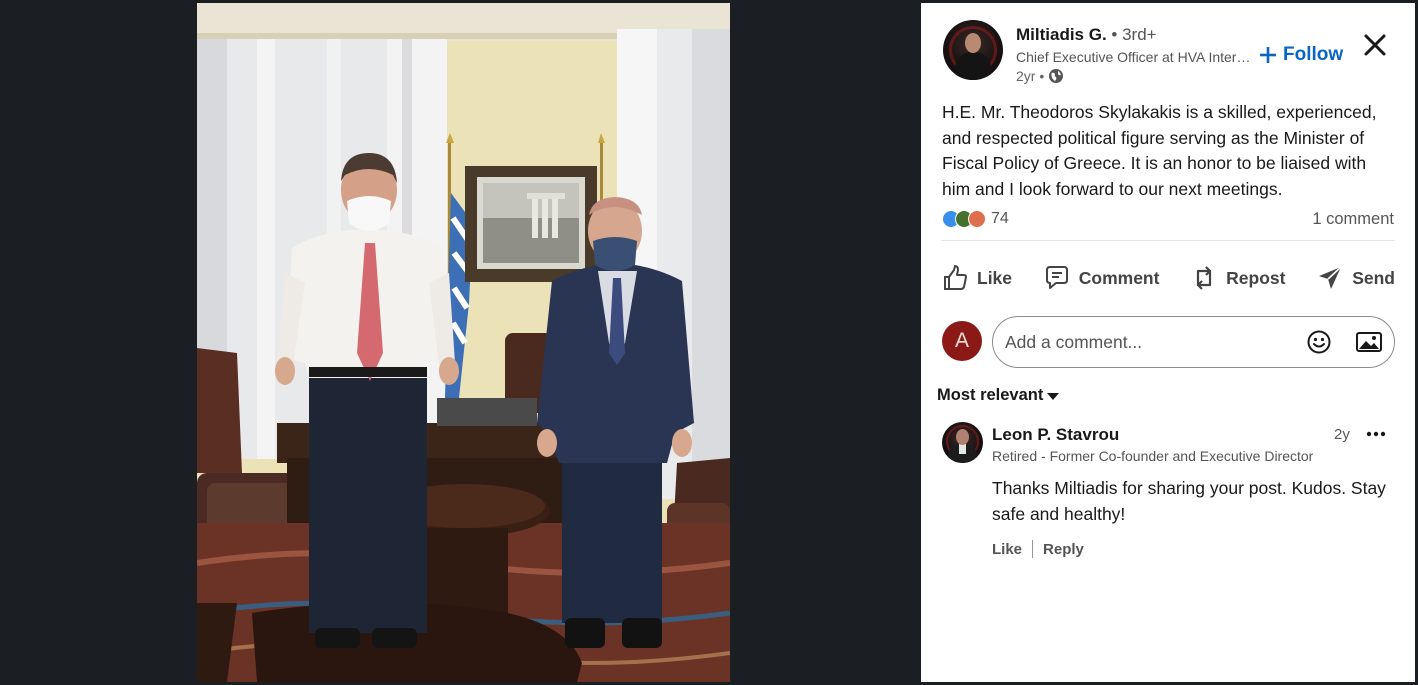  Describe the element at coordinates (1168, 278) in the screenshot. I see `post-actions: Like Comment Repost Send` at that location.